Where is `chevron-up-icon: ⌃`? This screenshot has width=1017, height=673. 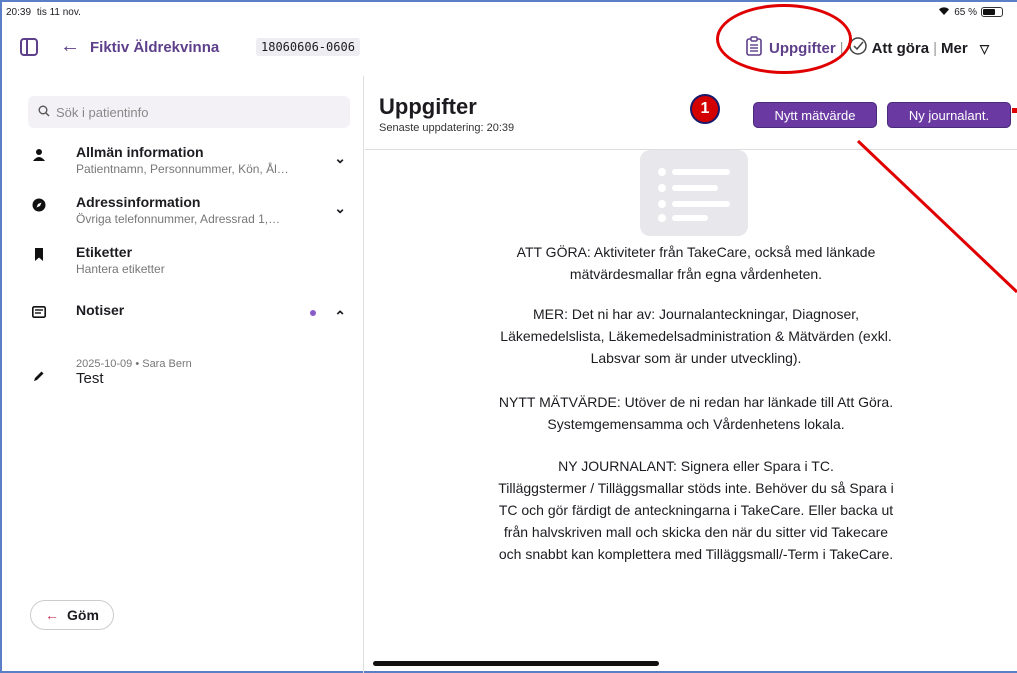
chevron-up-icon: ⌃ is located at coordinates (340, 316).